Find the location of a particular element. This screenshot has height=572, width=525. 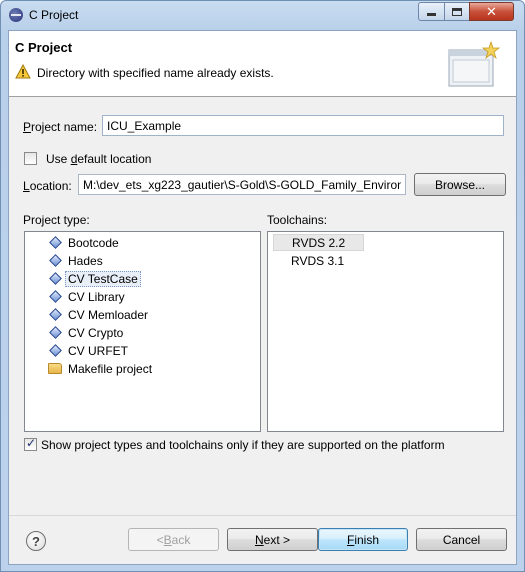

footer-separator is located at coordinates (262, 515).